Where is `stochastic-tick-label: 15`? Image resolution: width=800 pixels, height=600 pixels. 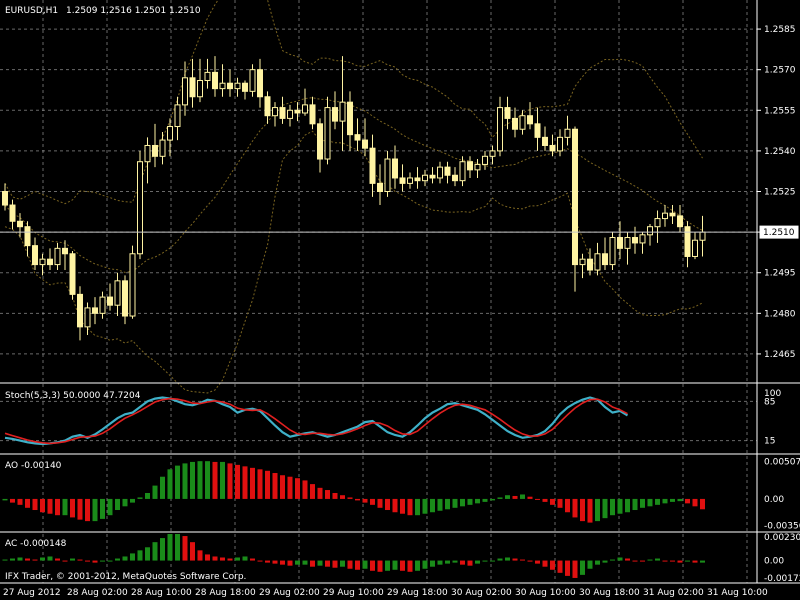
stochastic-tick-label: 15 is located at coordinates (769, 442).